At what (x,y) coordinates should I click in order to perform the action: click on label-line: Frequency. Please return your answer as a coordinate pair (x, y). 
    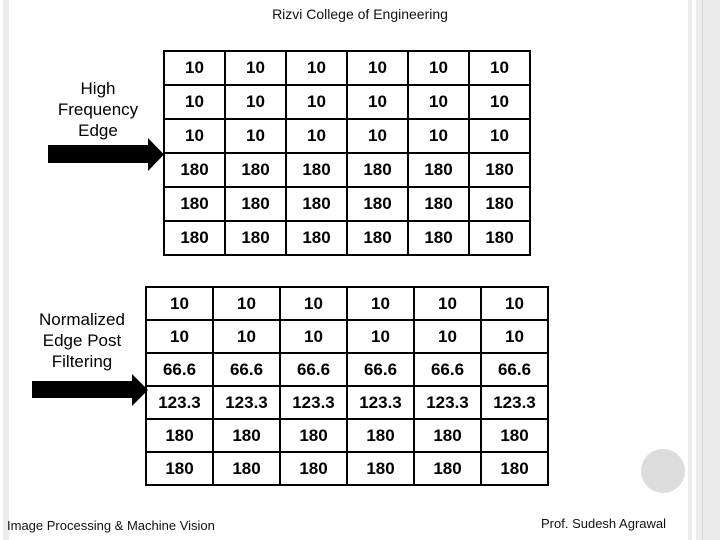
    Looking at the image, I should click on (98, 109).